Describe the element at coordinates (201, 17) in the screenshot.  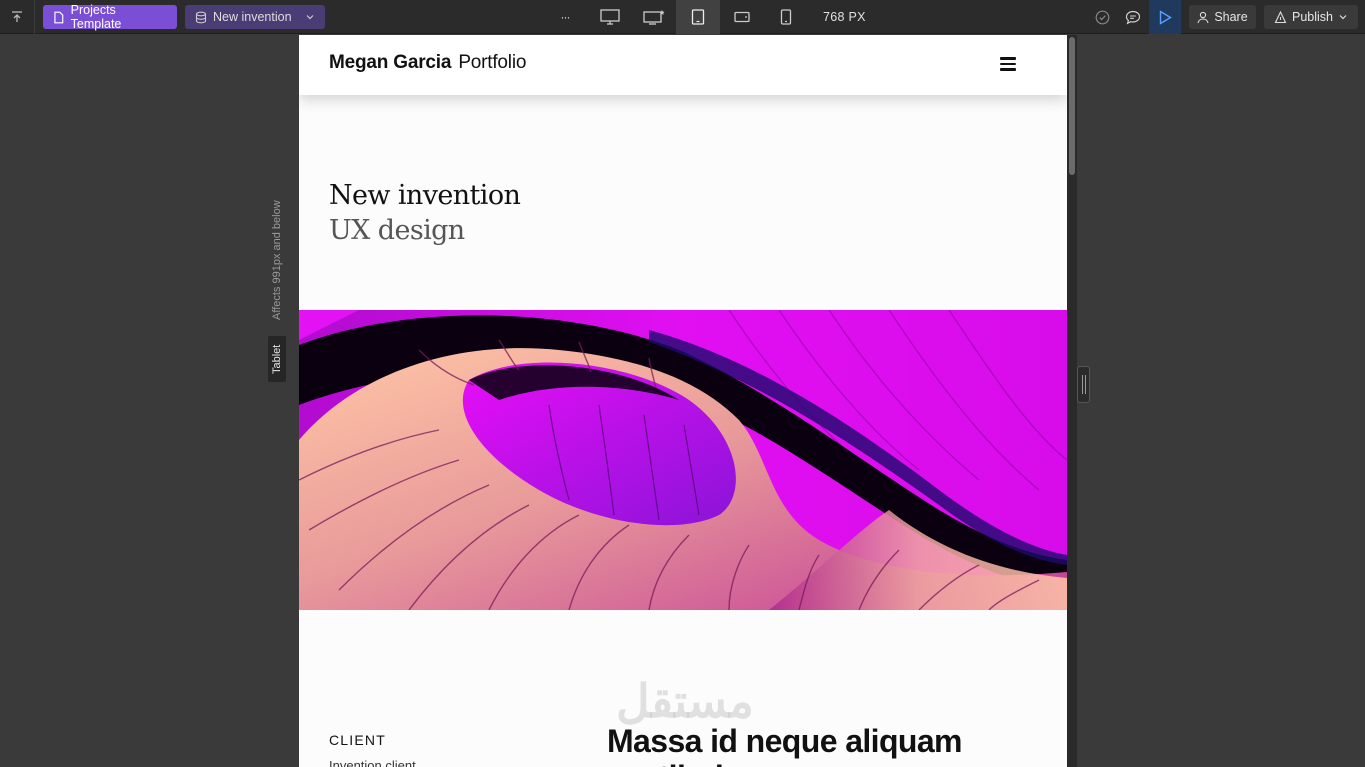
I see `database-icon` at that location.